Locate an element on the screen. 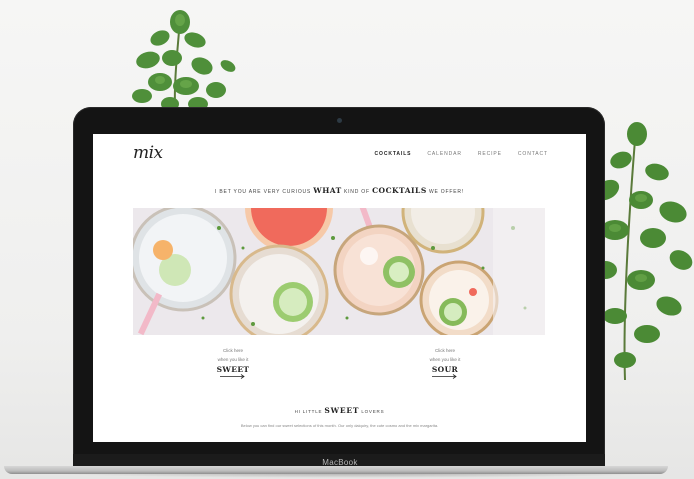  main-nav: COCKTAILS CALENDAR RECIPE CONTACT is located at coordinates (461, 154).